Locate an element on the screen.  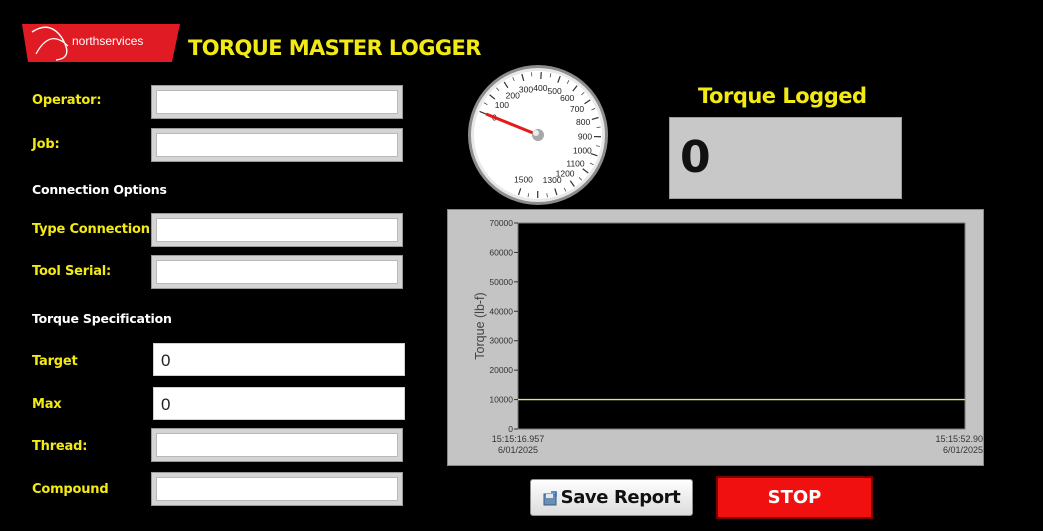
tool-serial-field is located at coordinates (277, 272).